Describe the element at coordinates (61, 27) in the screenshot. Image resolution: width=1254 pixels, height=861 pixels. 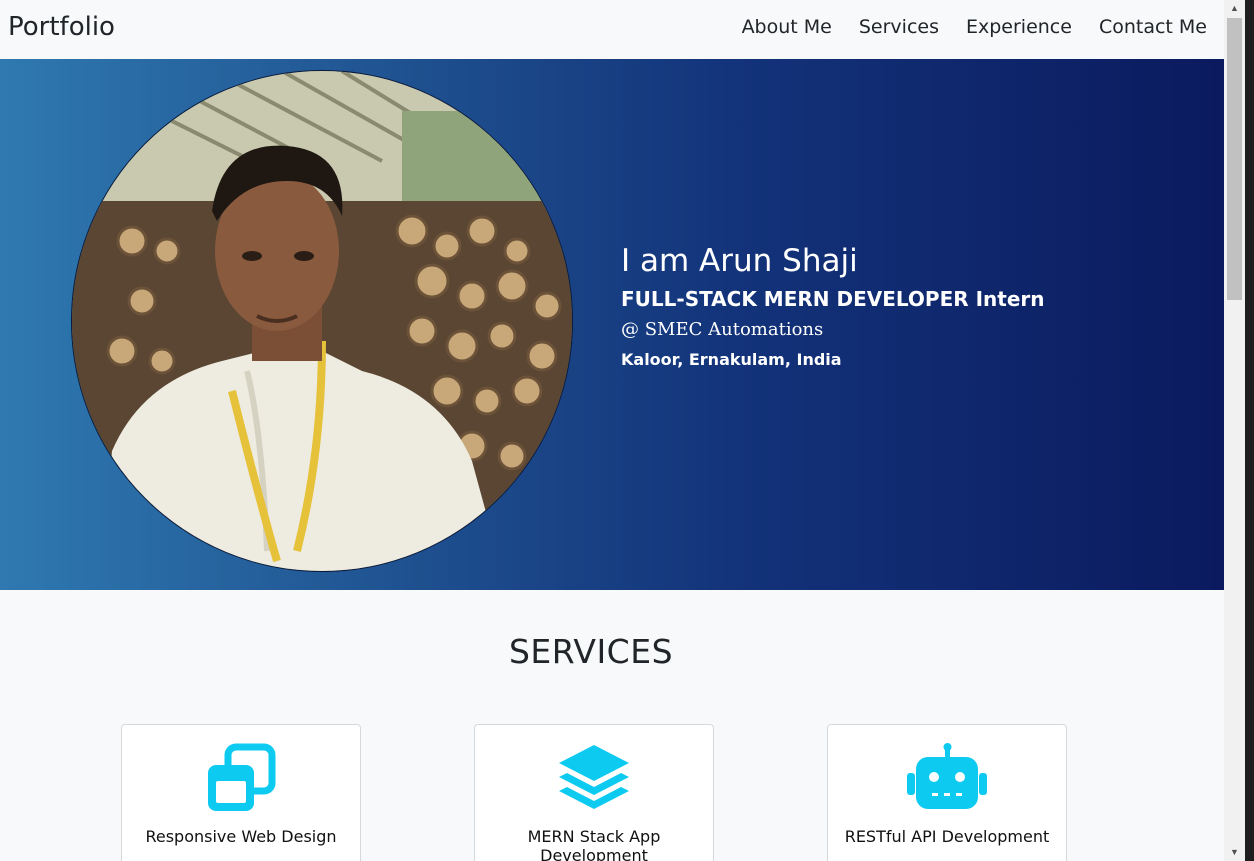
I see `brand-link: Portfolio` at that location.